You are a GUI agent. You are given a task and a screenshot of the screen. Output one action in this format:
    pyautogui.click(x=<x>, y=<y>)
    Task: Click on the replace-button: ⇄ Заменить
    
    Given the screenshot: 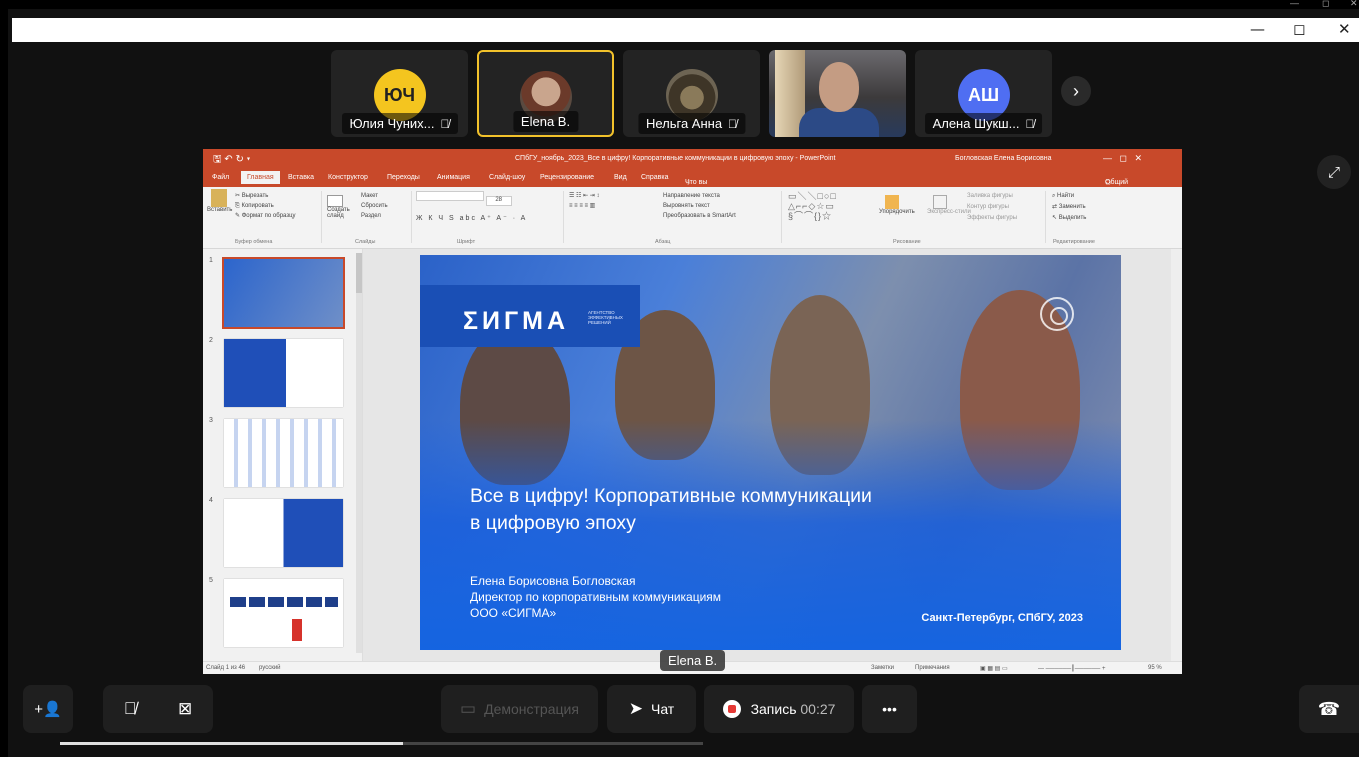 What is the action you would take?
    pyautogui.click(x=1069, y=207)
    